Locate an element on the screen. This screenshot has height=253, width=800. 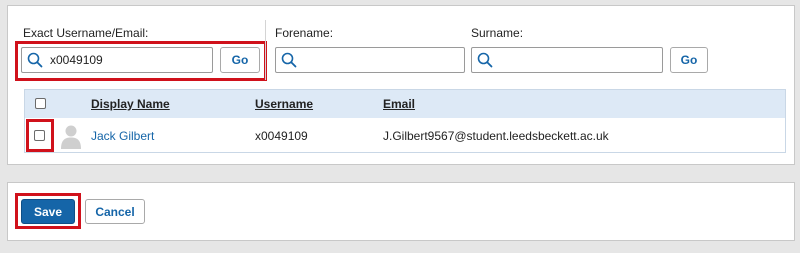
surname-input is located at coordinates (567, 60).